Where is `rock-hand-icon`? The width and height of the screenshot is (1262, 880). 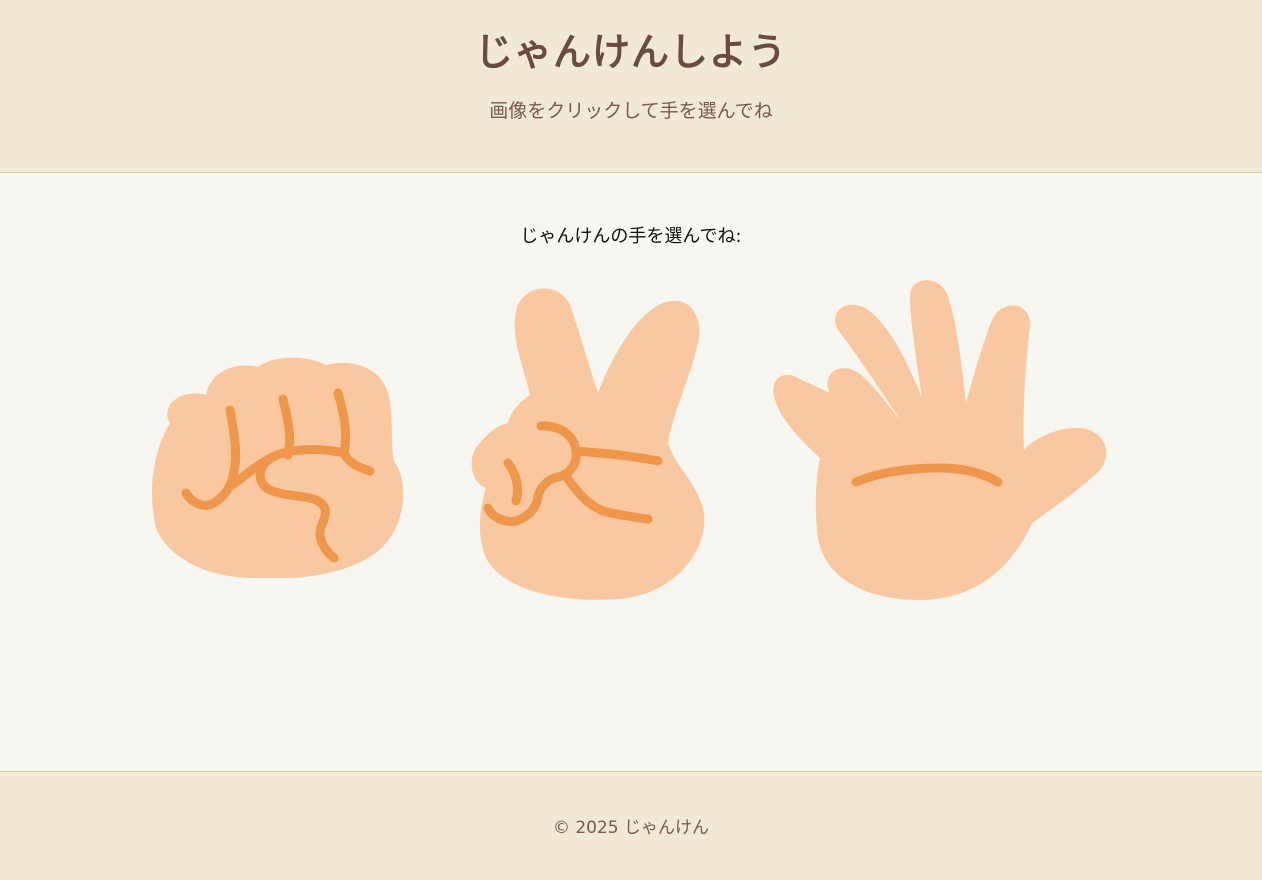
rock-hand-icon is located at coordinates (278, 467).